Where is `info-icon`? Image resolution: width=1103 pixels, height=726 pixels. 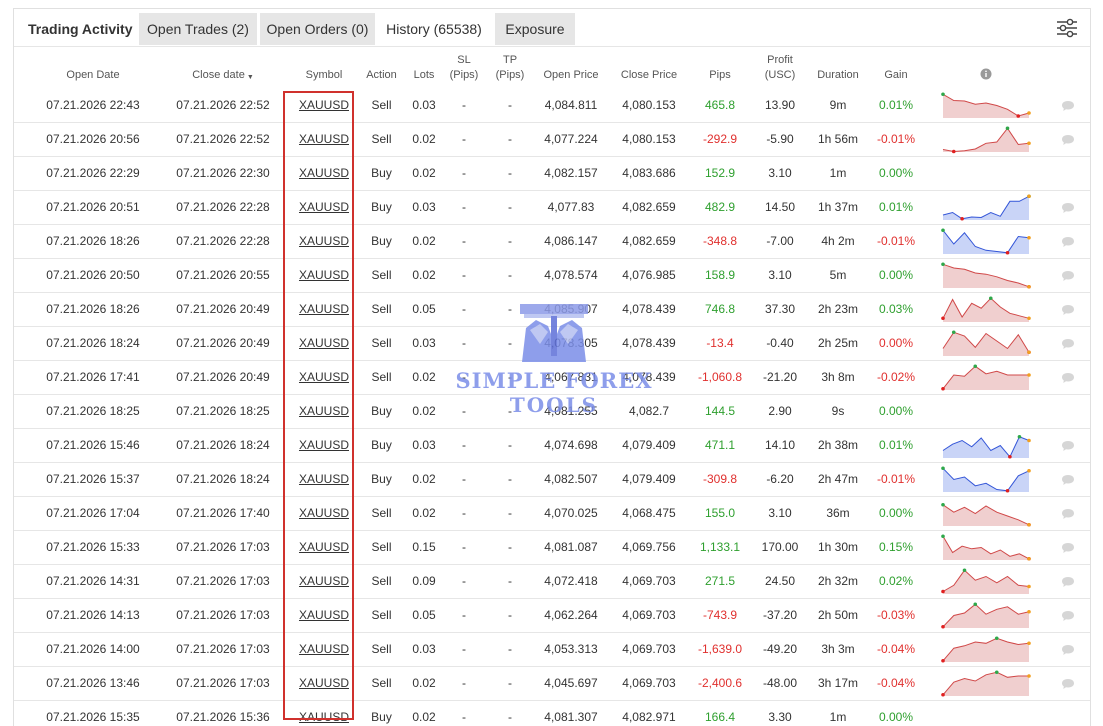
info-icon is located at coordinates (986, 74).